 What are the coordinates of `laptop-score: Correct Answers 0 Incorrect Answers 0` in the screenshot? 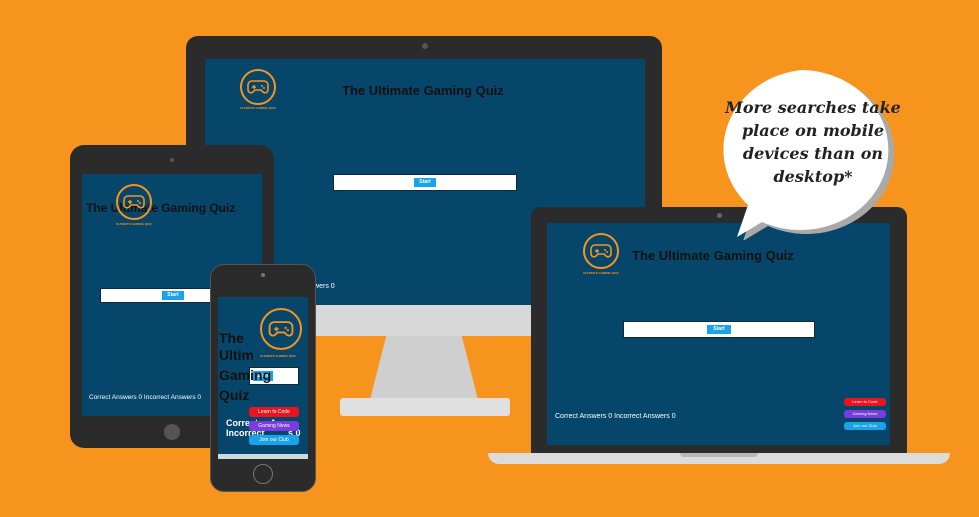 It's located at (615, 416).